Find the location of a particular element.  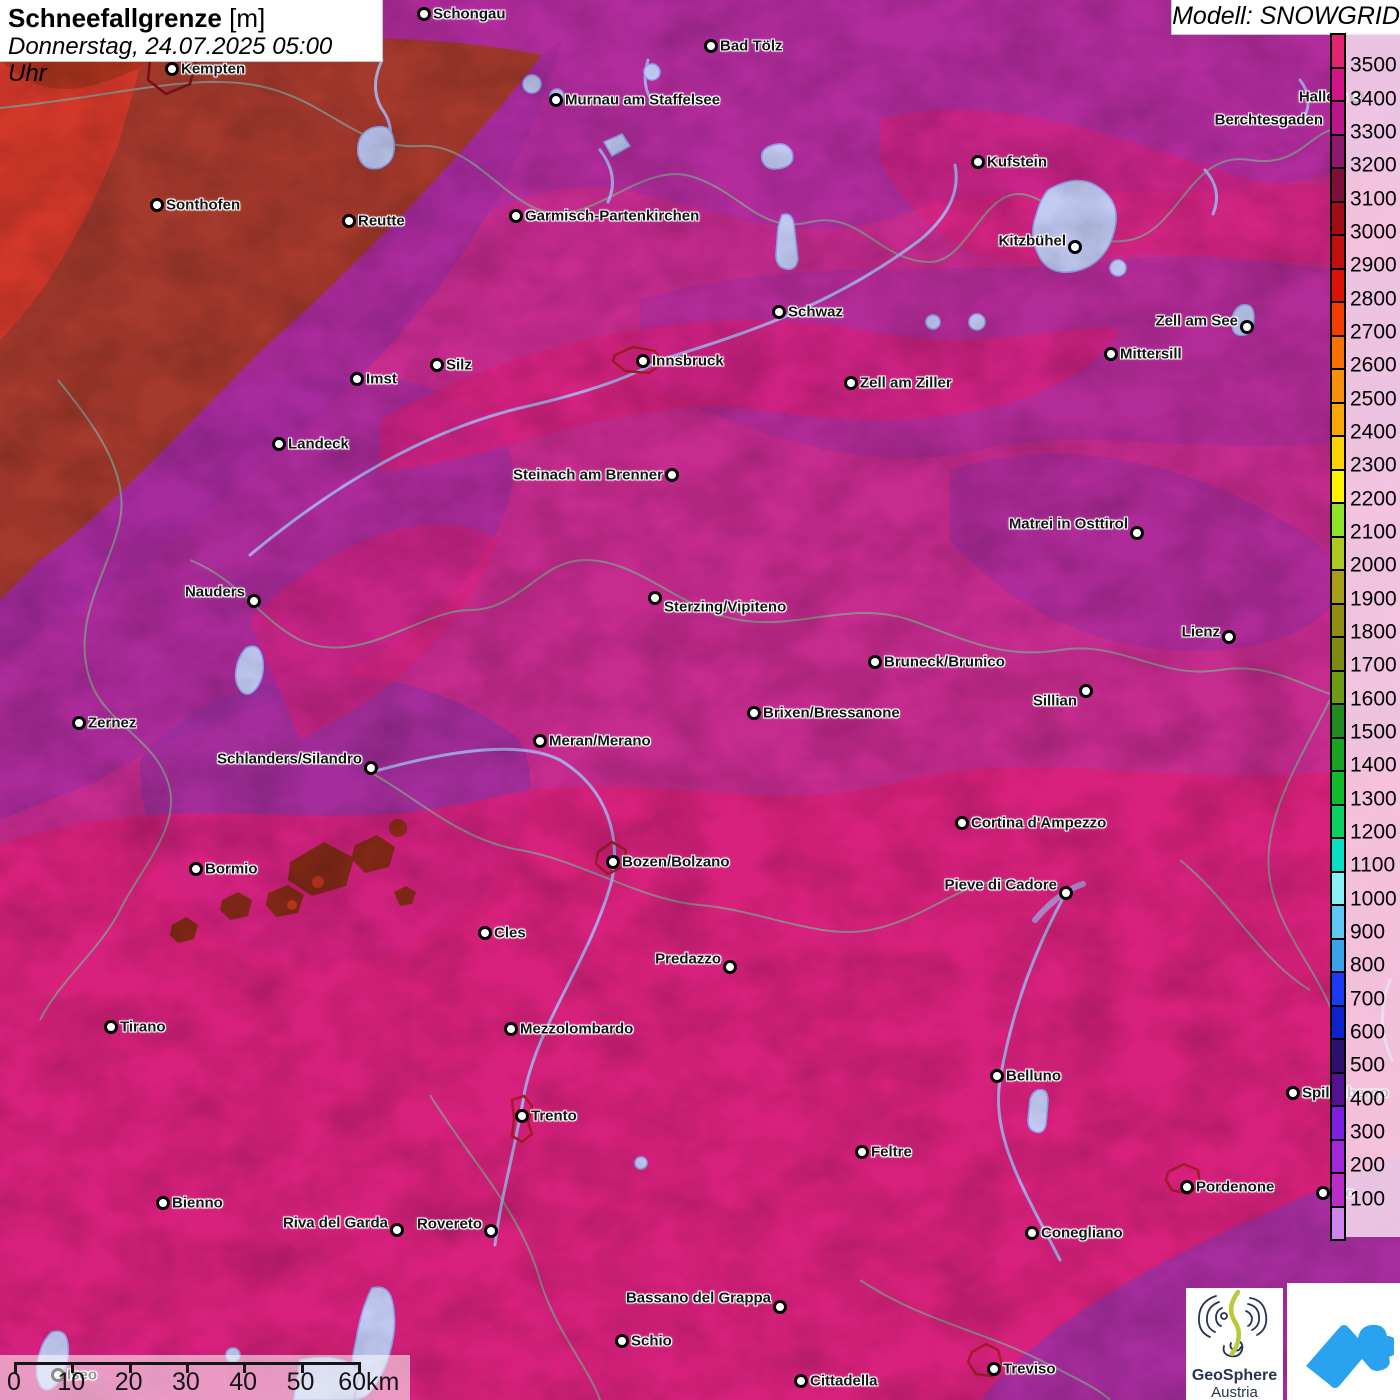

title-text: Schneefallgrenze is located at coordinates (115, 18).